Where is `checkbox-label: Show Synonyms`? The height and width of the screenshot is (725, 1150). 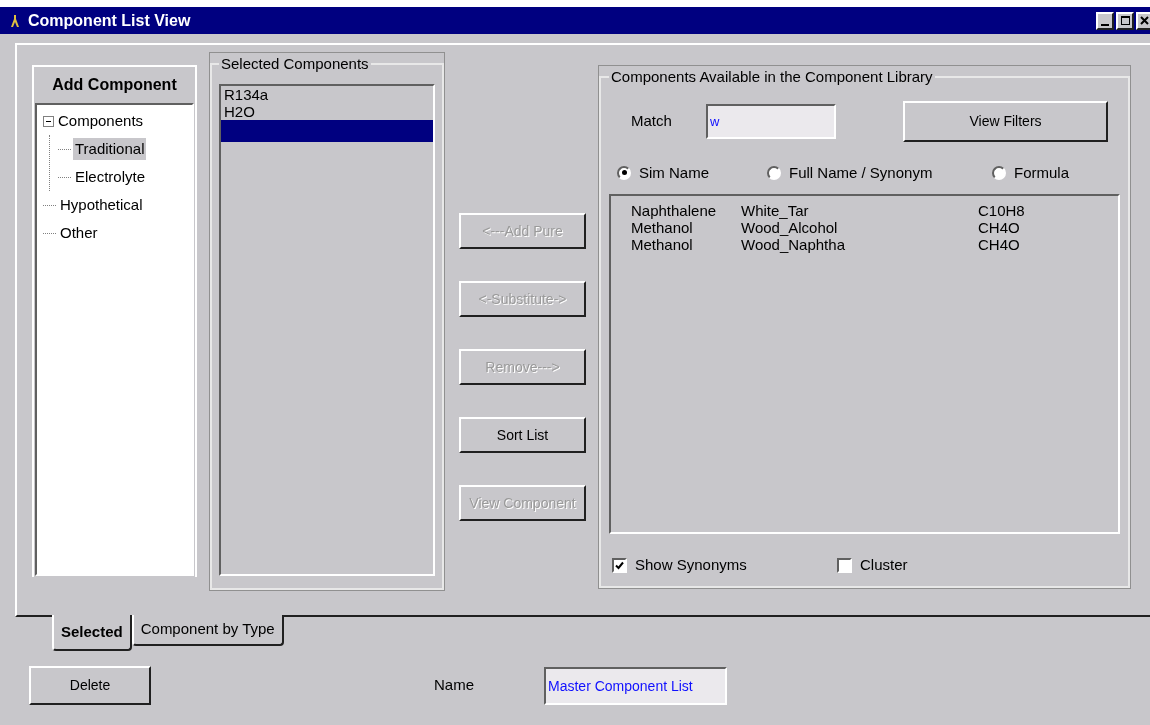 checkbox-label: Show Synonyms is located at coordinates (691, 565).